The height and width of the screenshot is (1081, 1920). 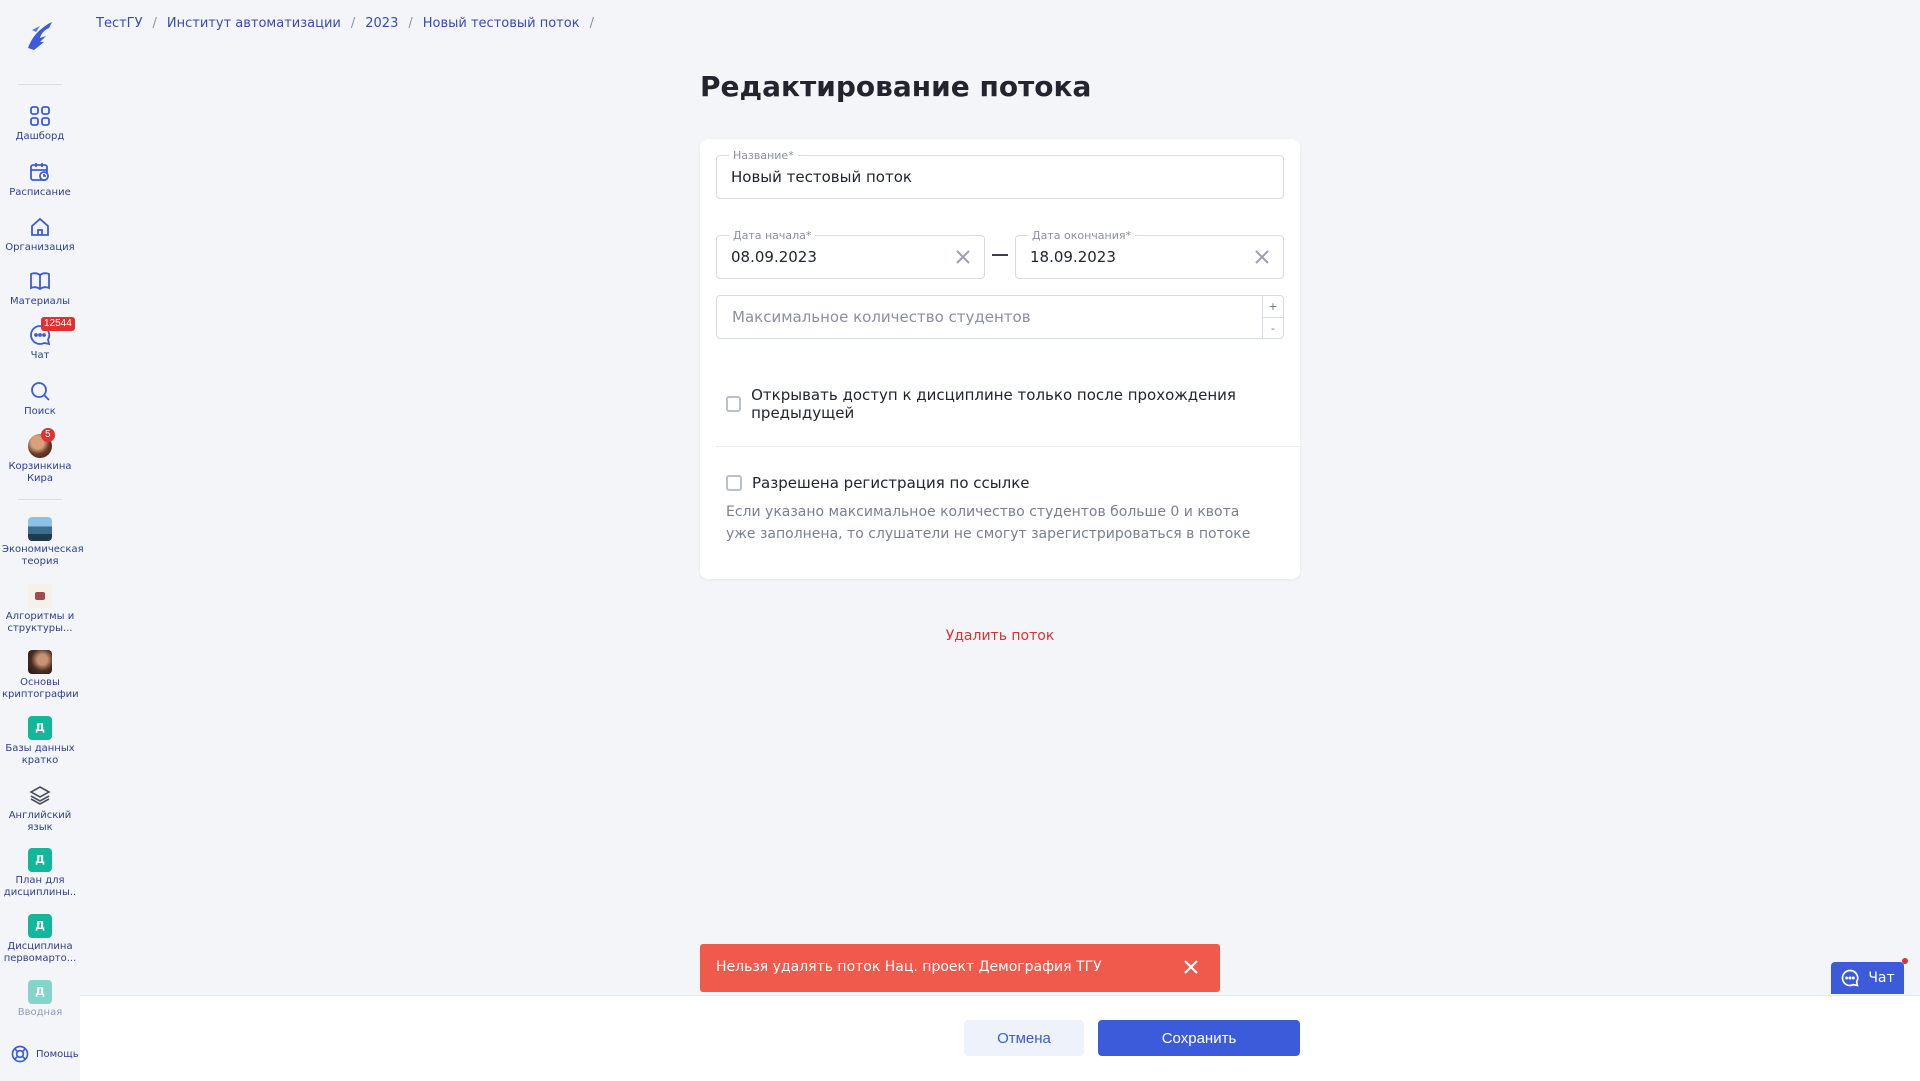 What do you see at coordinates (40, 873) in the screenshot?
I see `course-item: Д План для дисциплины..` at bounding box center [40, 873].